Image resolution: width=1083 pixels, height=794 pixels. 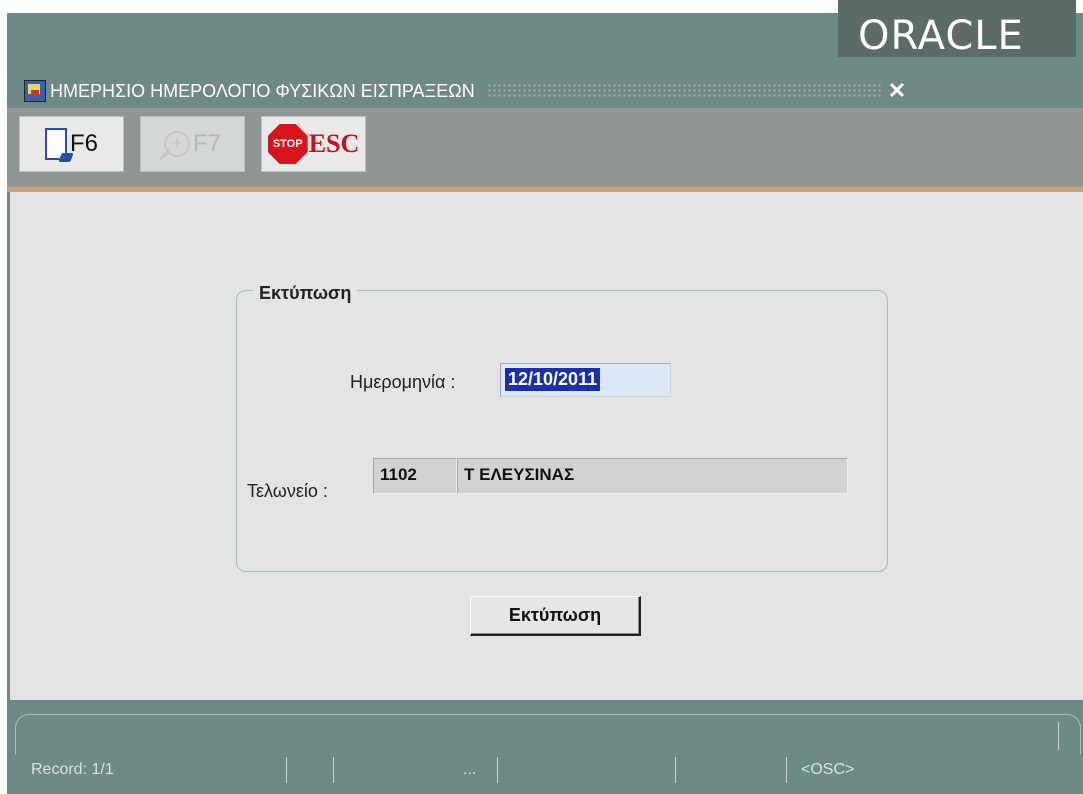 I want to click on customs-office-name-field: Τ ΕΛΕΥΣΙΝΑΣ, so click(x=652, y=476).